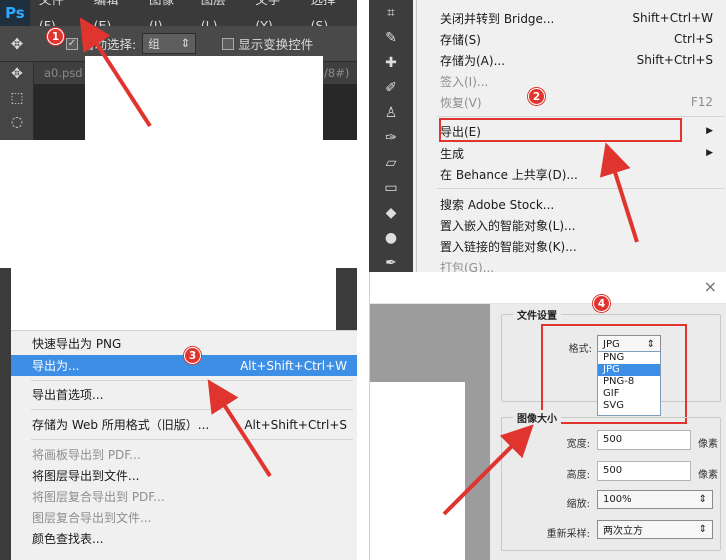  What do you see at coordinates (655, 499) in the screenshot?
I see `scale-select: 100% ⇕` at bounding box center [655, 499].